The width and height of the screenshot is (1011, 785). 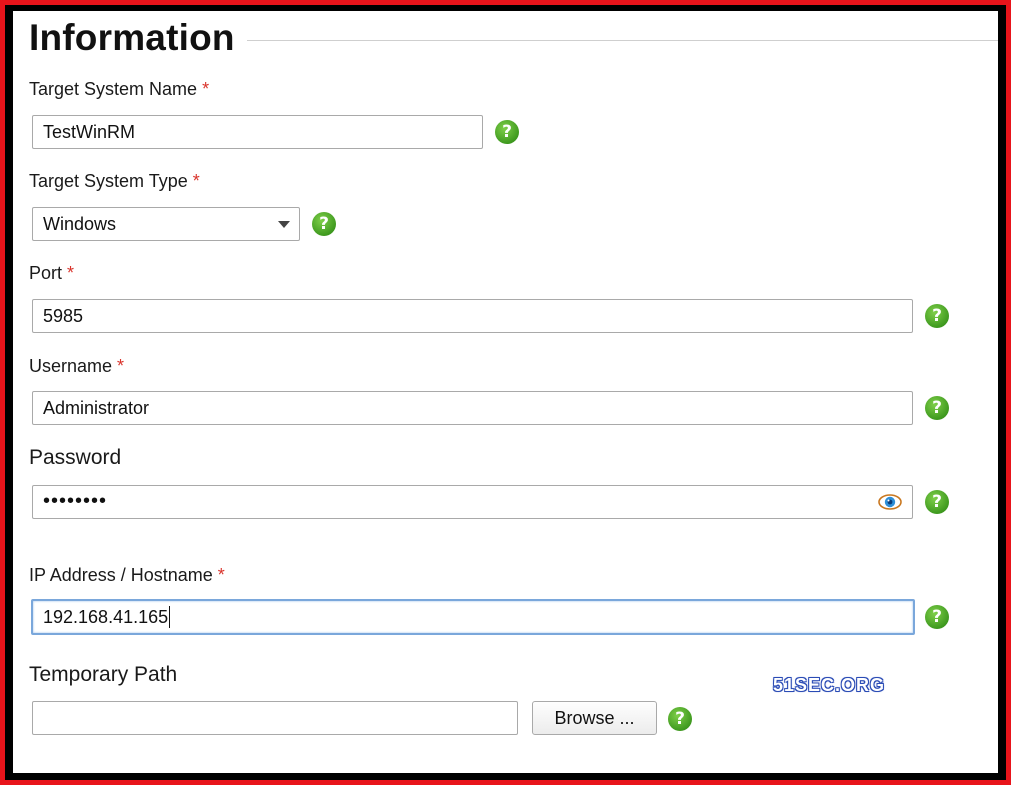 I want to click on target-type-select: Windows, so click(x=166, y=224).